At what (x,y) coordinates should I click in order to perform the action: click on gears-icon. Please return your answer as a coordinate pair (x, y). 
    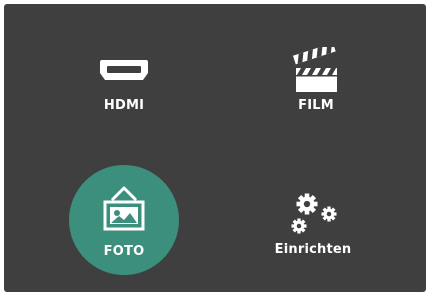
    Looking at the image, I should click on (313, 215).